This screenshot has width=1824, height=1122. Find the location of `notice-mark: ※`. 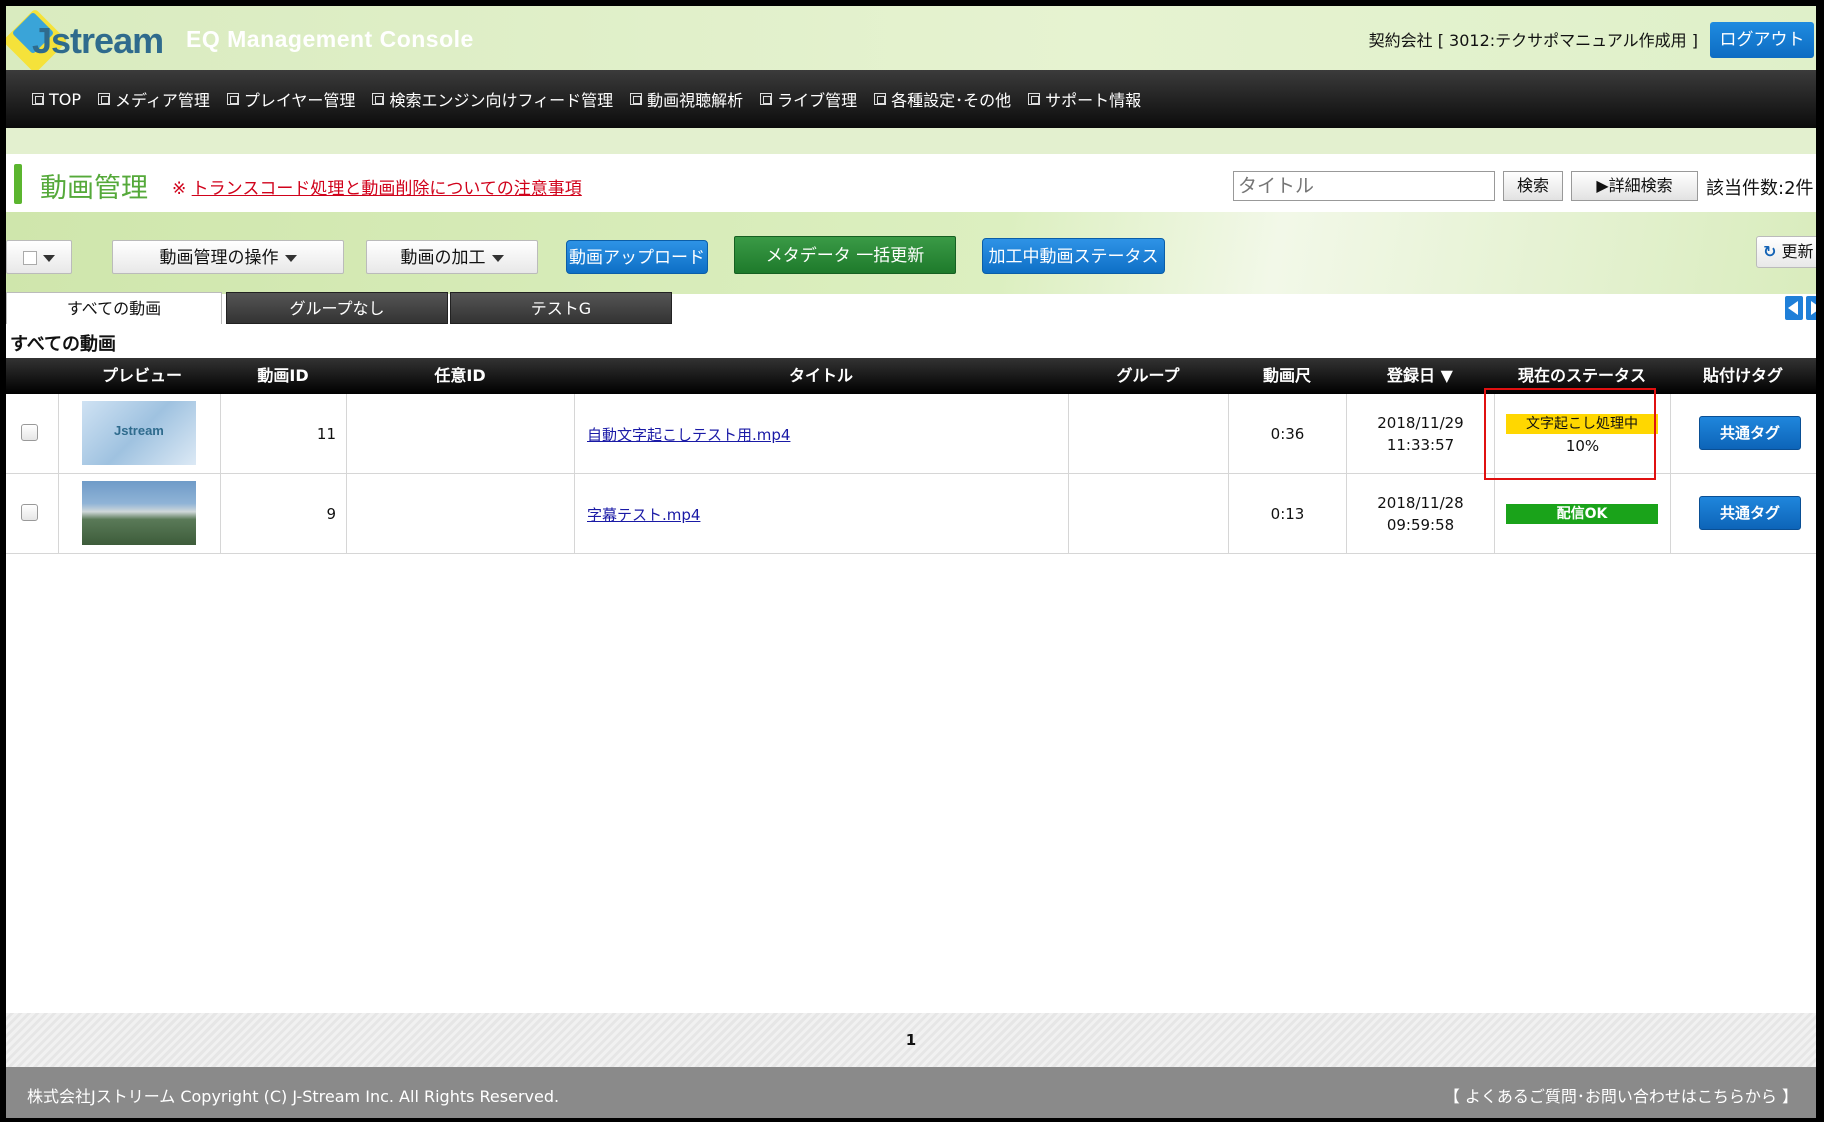

notice-mark: ※ is located at coordinates (179, 189).